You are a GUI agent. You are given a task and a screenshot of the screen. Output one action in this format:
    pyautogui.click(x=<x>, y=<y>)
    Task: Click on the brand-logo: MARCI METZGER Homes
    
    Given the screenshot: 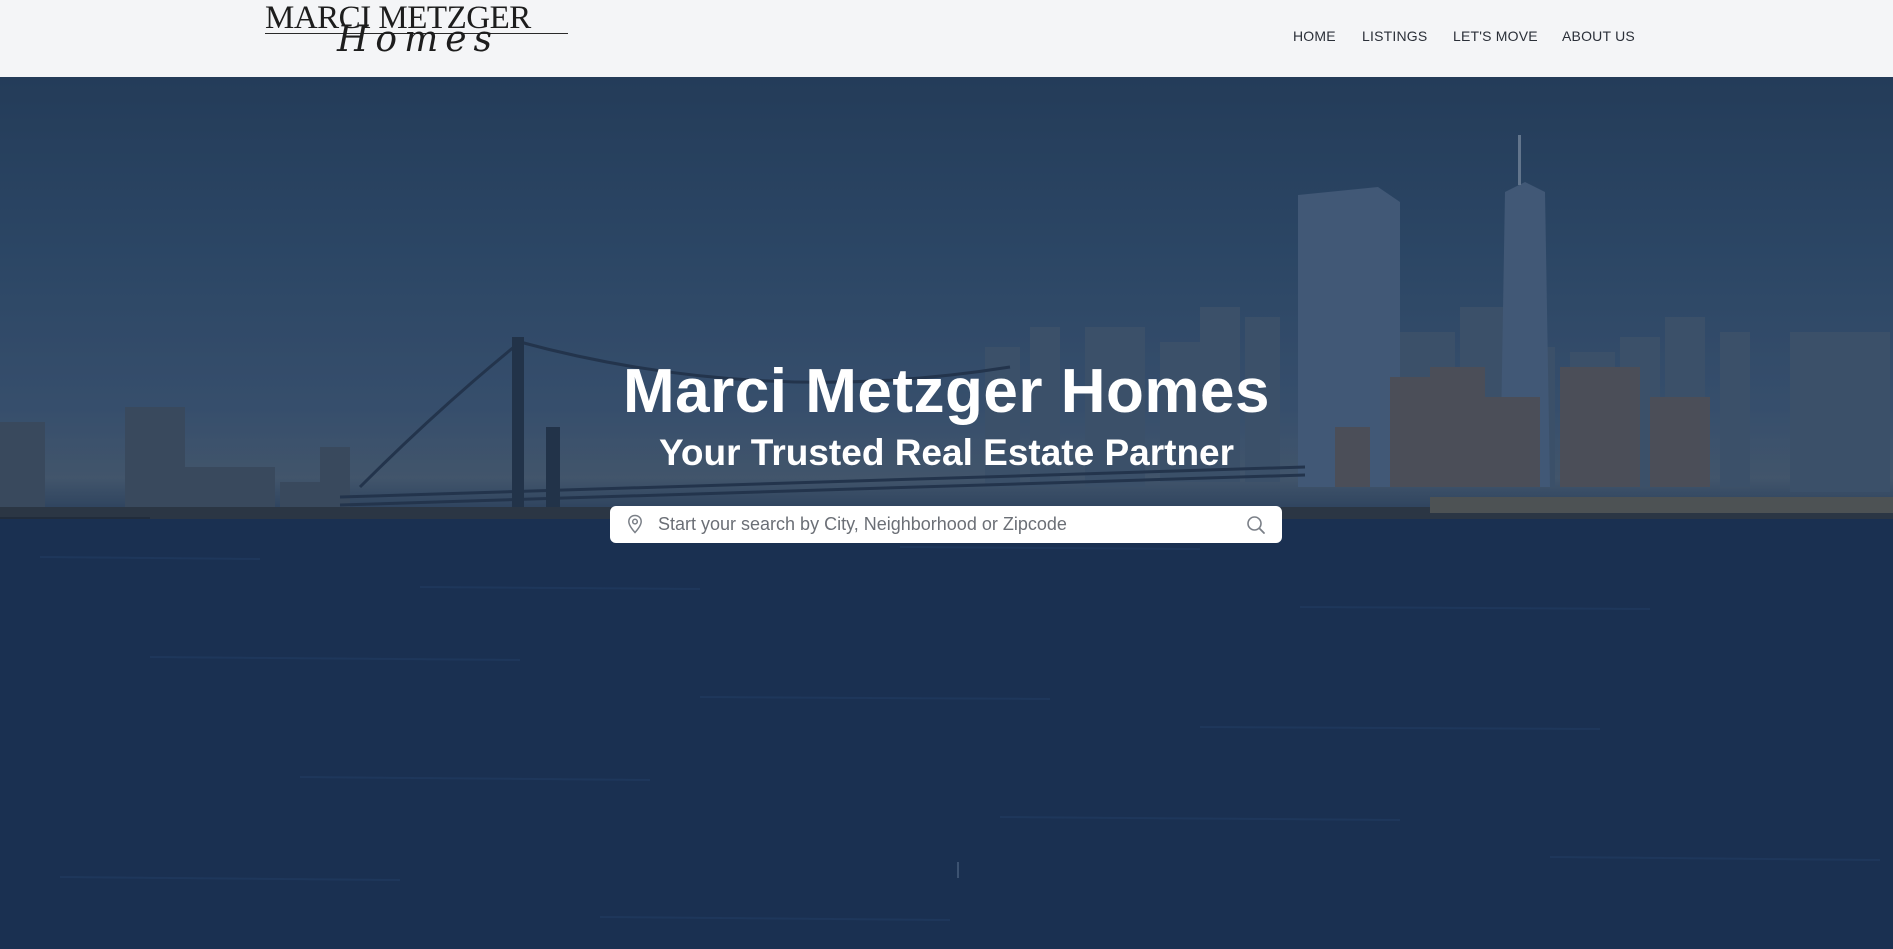 What is the action you would take?
    pyautogui.click(x=417, y=33)
    